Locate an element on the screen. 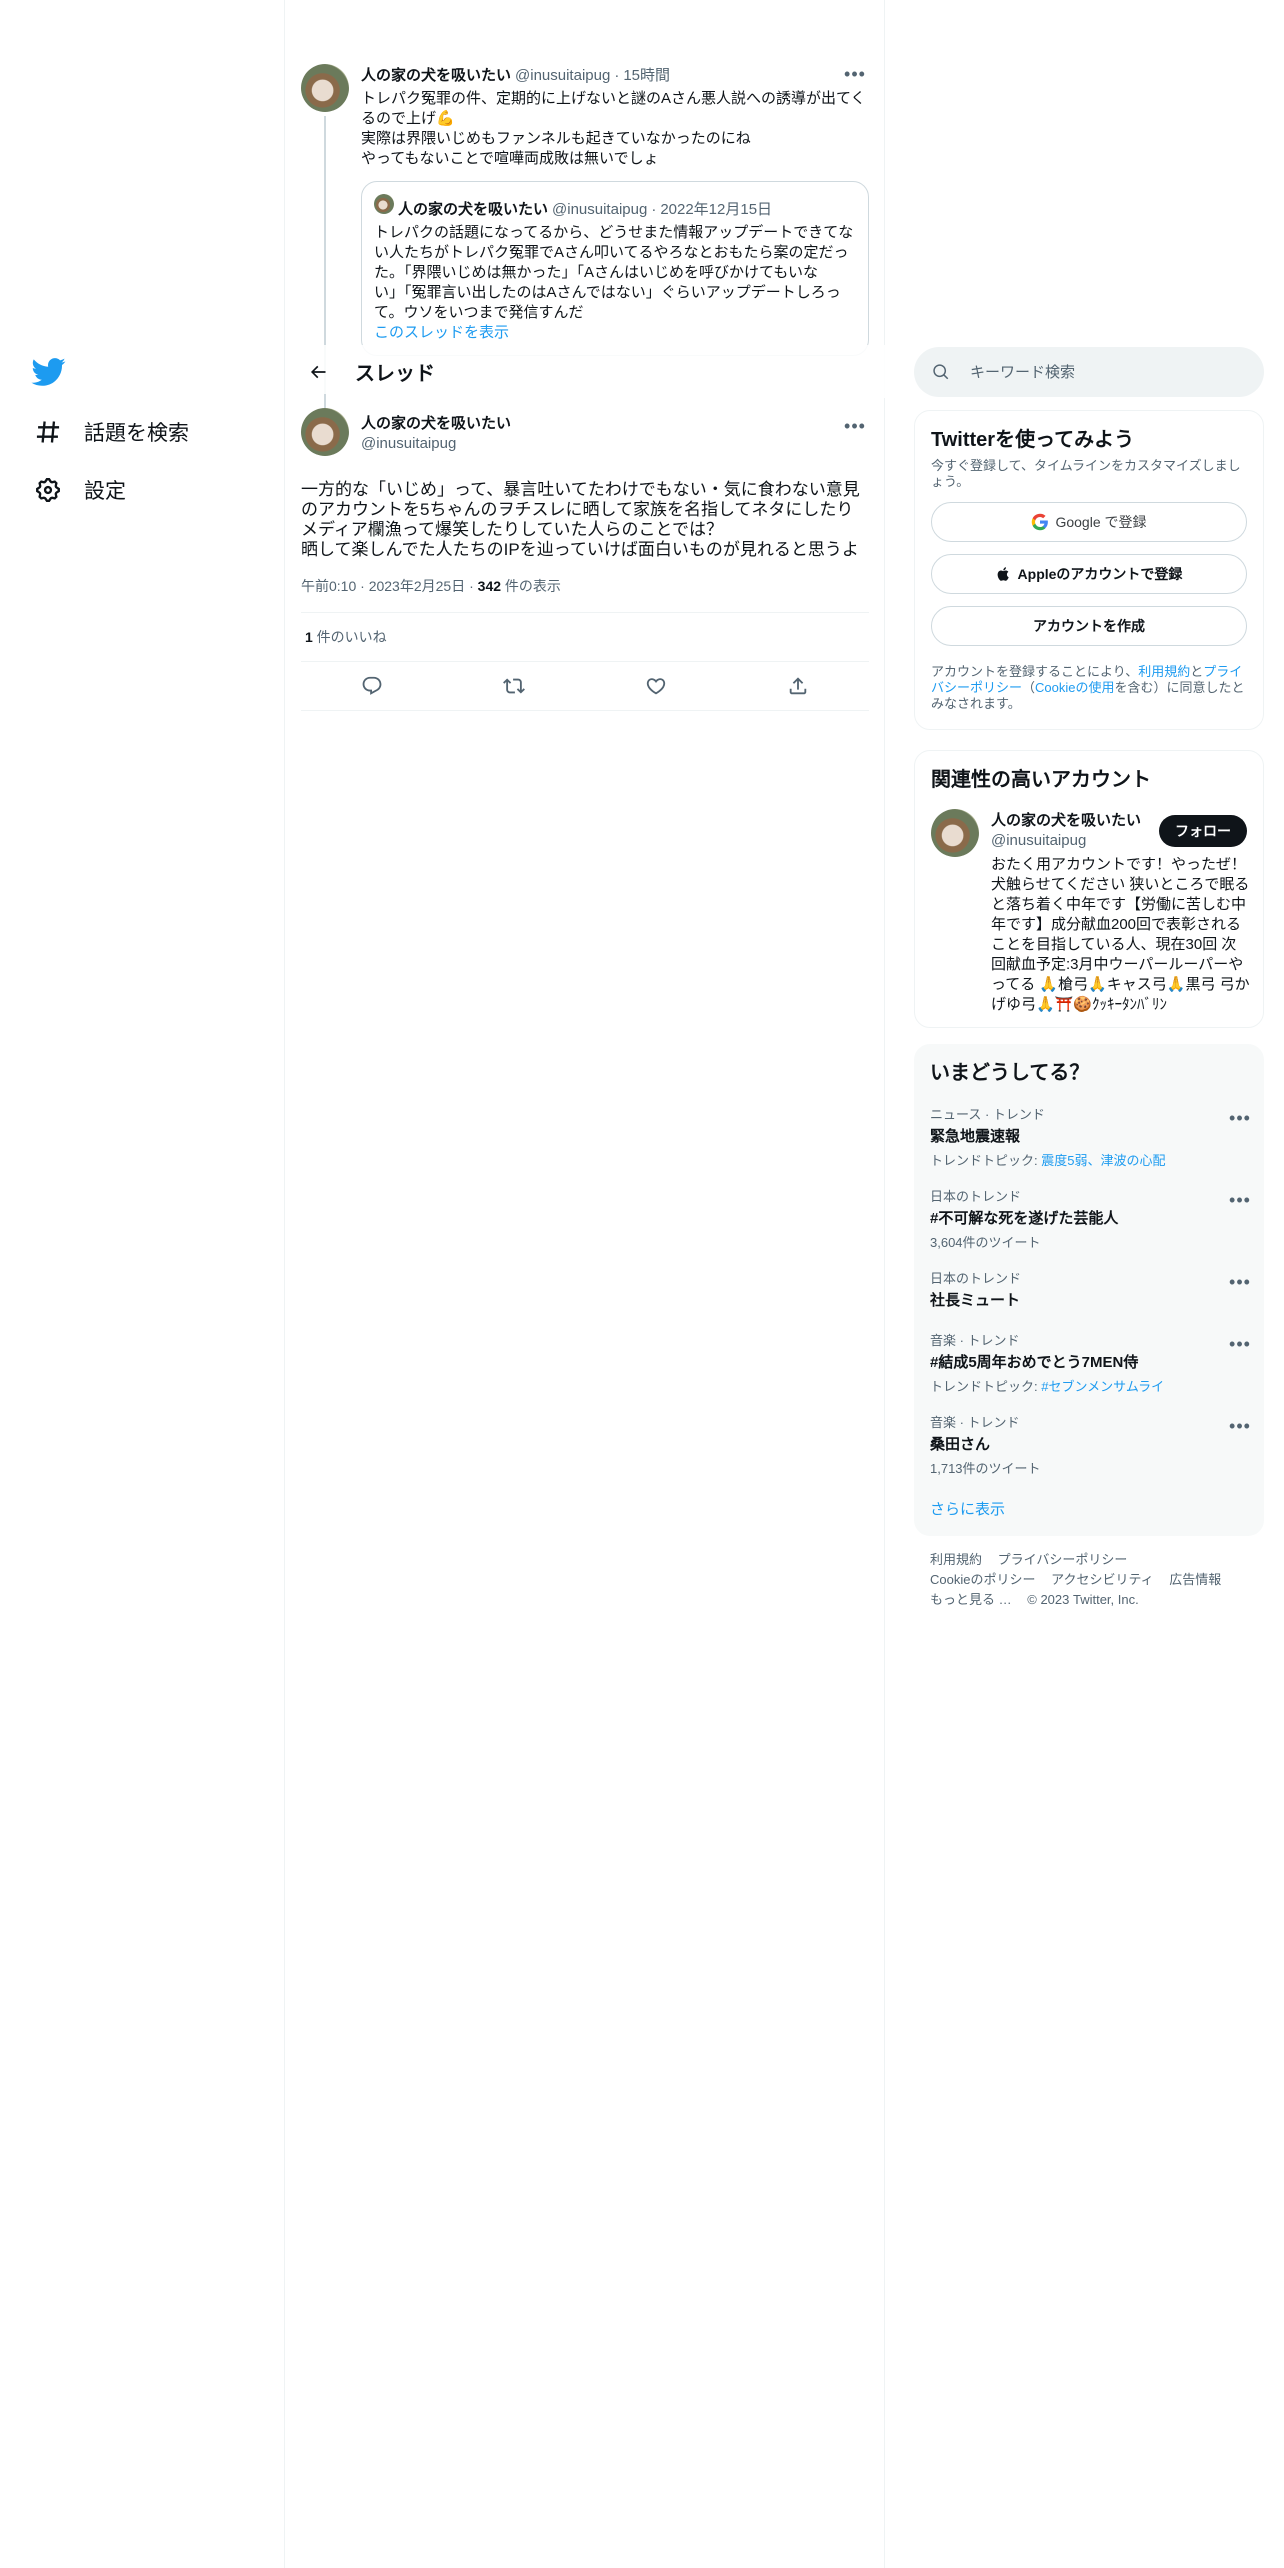 The width and height of the screenshot is (1284, 2568). apple-logo-icon is located at coordinates (1003, 574).